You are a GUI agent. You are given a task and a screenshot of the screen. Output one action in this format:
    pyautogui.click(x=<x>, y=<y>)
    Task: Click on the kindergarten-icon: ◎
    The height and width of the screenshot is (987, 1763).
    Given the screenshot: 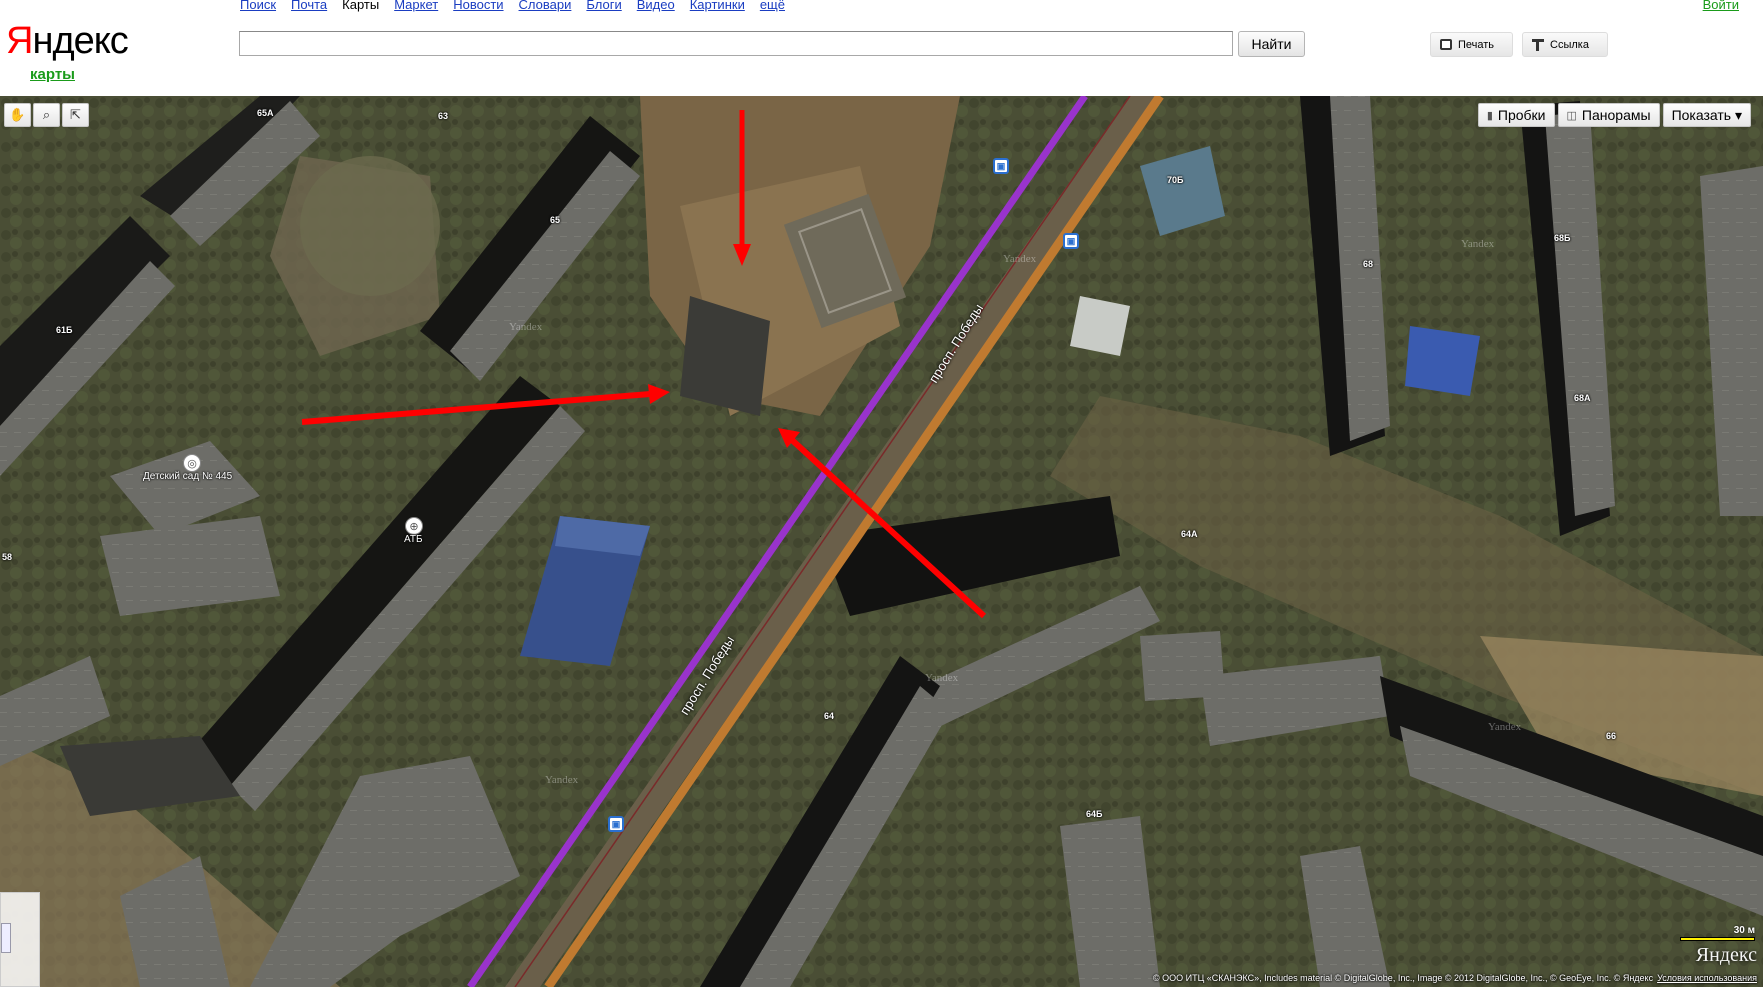 What is the action you would take?
    pyautogui.click(x=192, y=463)
    